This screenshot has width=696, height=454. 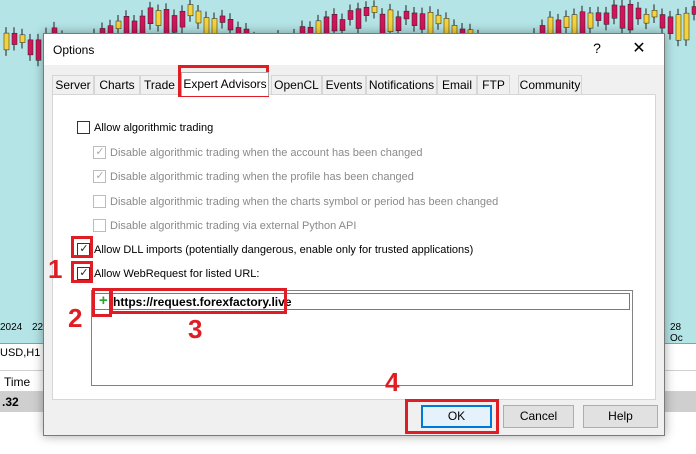 I want to click on highlight-ok-button, so click(x=452, y=416).